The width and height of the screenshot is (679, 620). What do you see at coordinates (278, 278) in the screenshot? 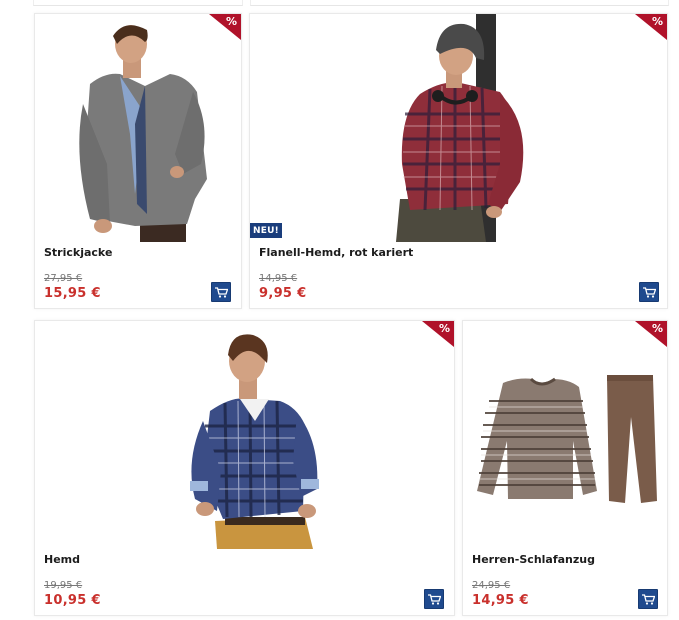
I see `old-price: 14,95 €` at bounding box center [278, 278].